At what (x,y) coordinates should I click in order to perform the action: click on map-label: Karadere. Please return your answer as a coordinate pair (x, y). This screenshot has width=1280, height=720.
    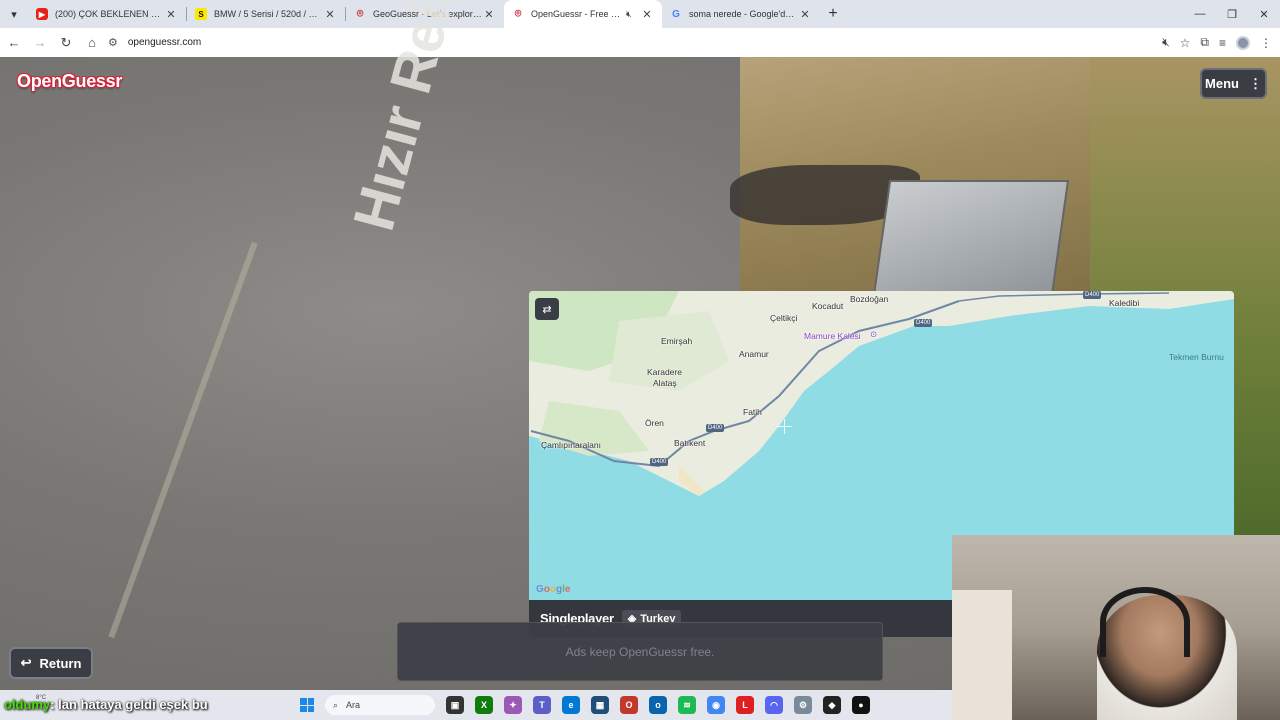
    Looking at the image, I should click on (664, 372).